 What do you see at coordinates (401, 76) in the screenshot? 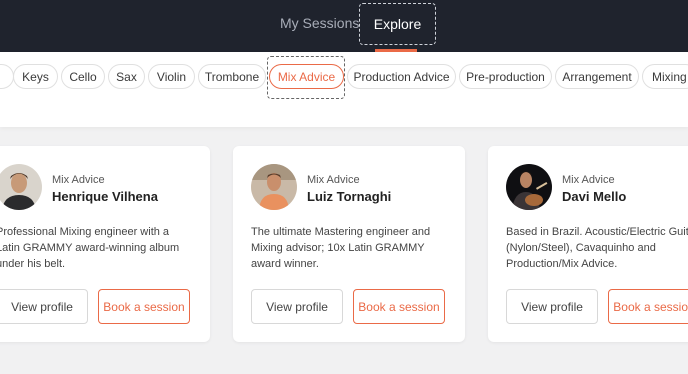
I see `filter-chip-production-advice: Production Advice` at bounding box center [401, 76].